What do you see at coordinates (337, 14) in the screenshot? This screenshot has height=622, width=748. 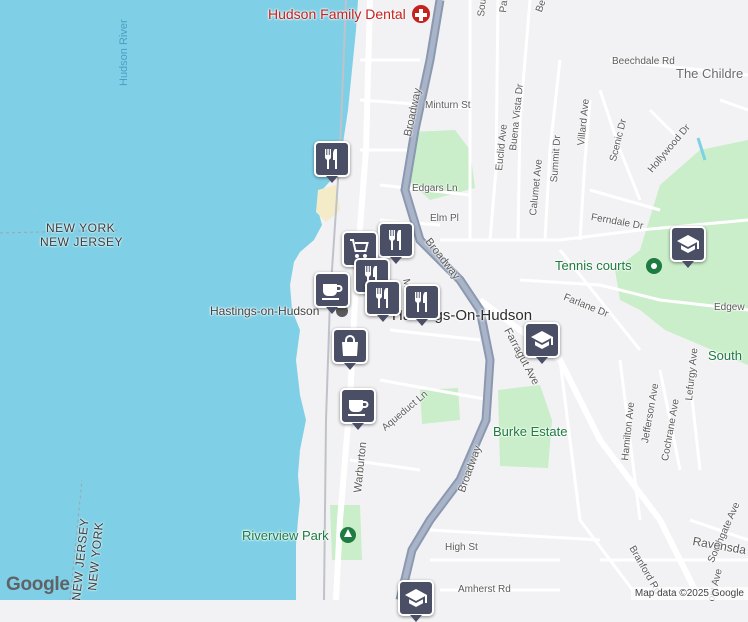 I see `dental-label: Hudson Family Dental` at bounding box center [337, 14].